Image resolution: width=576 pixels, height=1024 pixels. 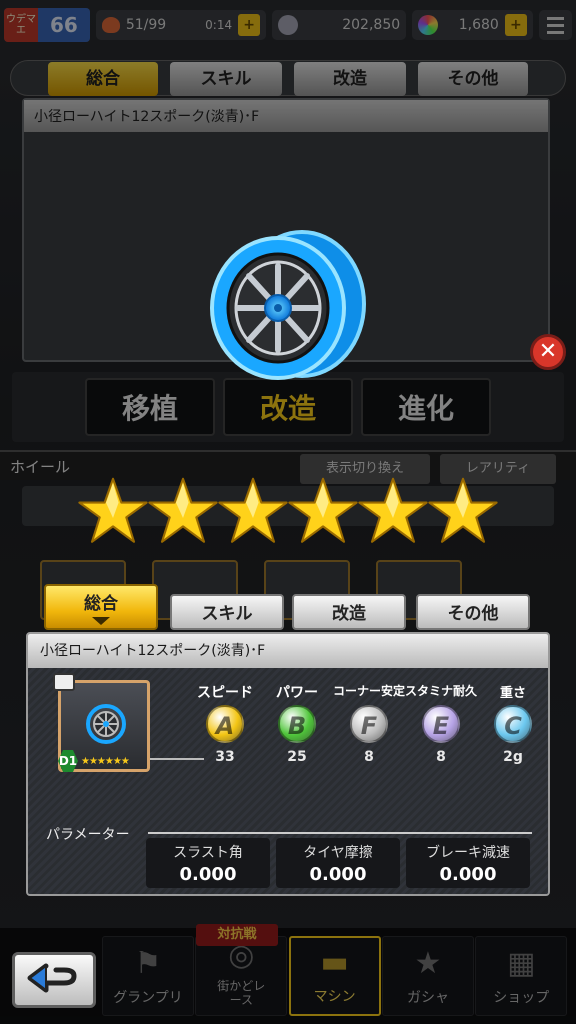 I want to click on thumb-stars: ★★★★★★, so click(x=105, y=761).